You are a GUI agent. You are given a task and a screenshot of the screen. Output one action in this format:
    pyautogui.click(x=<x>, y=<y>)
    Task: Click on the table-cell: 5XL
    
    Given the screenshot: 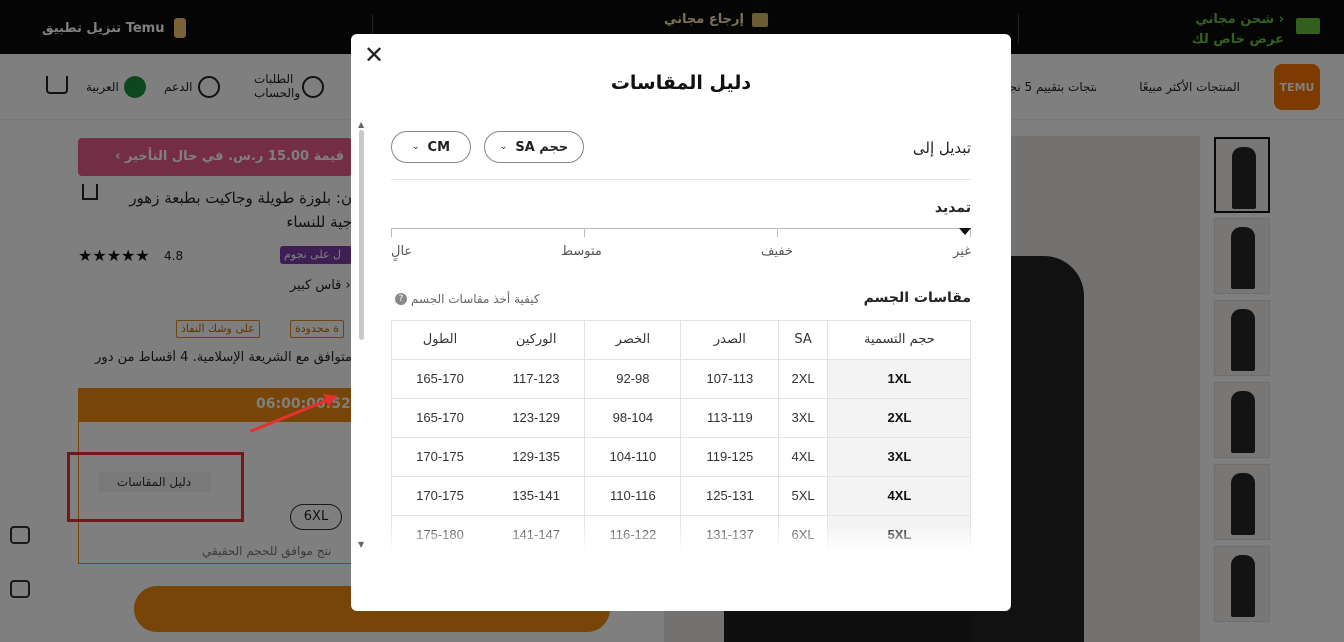 What is the action you would take?
    pyautogui.click(x=803, y=496)
    